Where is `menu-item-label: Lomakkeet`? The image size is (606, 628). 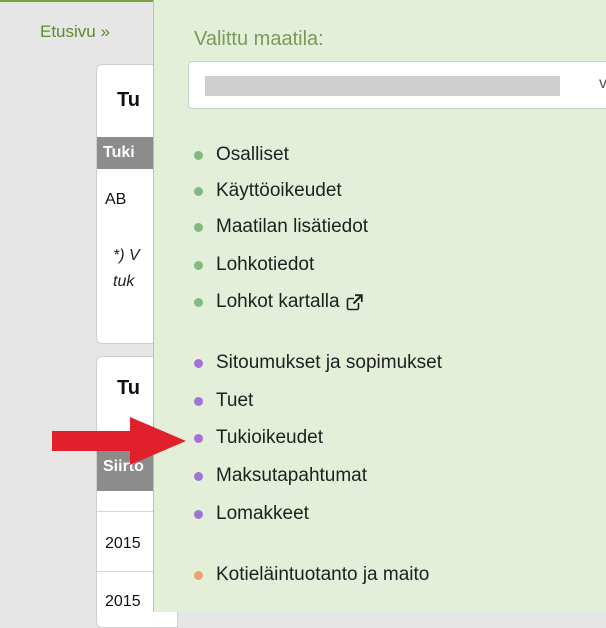 menu-item-label: Lomakkeet is located at coordinates (262, 513).